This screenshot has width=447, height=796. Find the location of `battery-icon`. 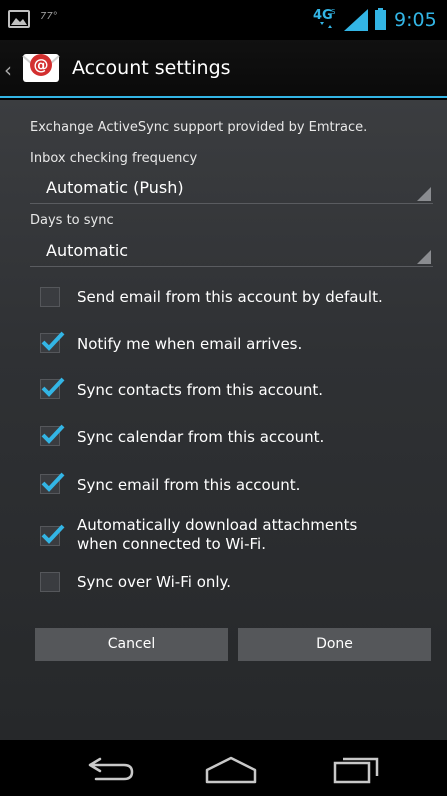

battery-icon is located at coordinates (380, 19).